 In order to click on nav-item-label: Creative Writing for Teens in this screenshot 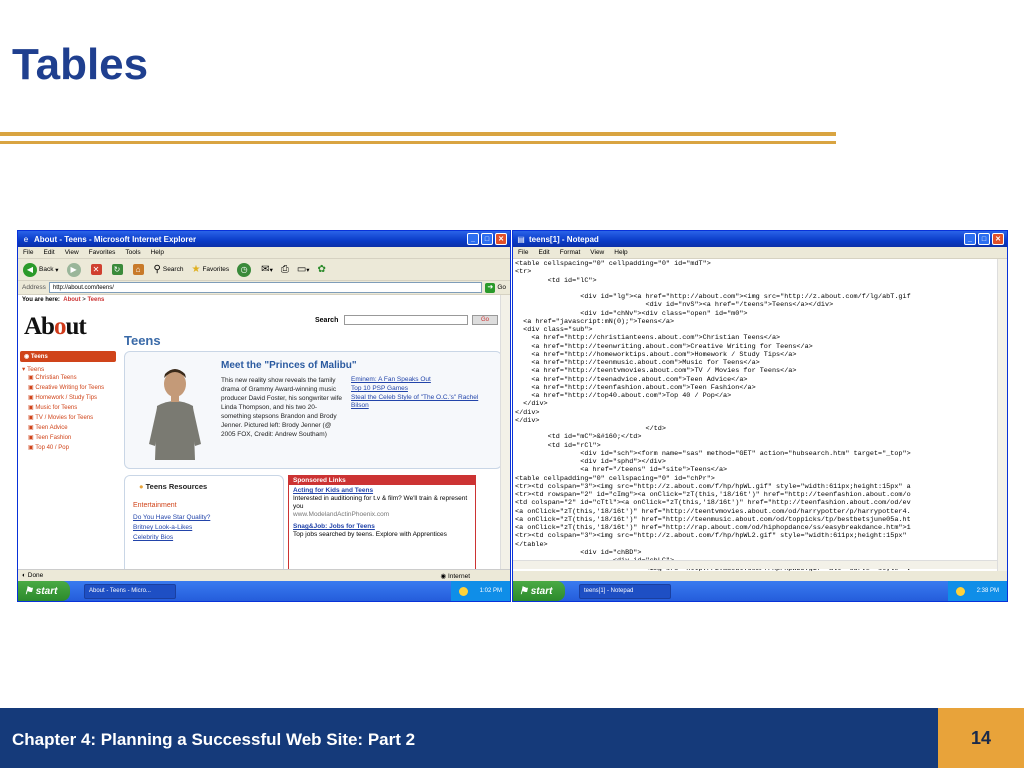, I will do `click(70, 388)`.